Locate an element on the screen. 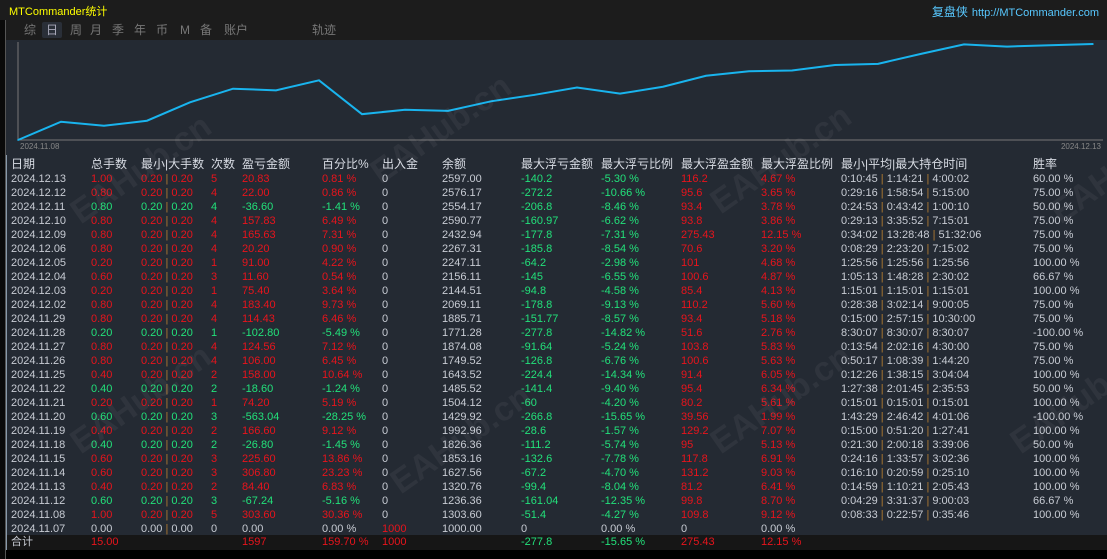 The height and width of the screenshot is (559, 1107). win-rate-cell: 75.00 % is located at coordinates (1053, 235).